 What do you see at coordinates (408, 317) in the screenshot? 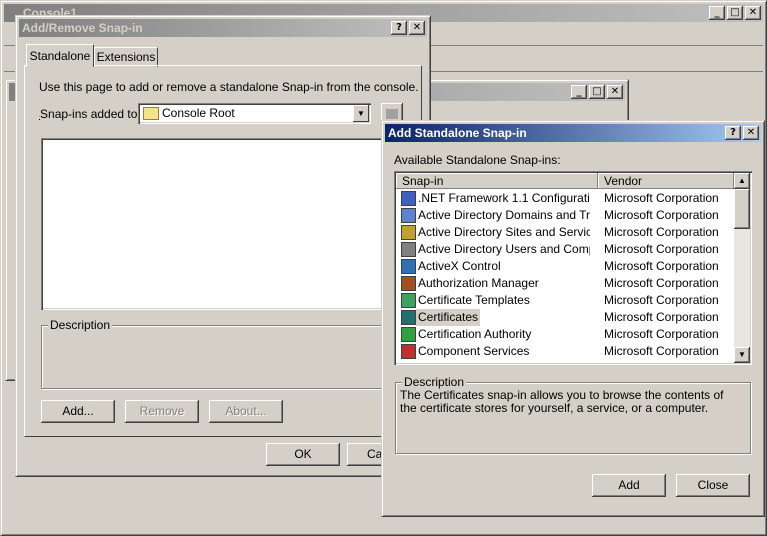
I see `certificates-icon` at bounding box center [408, 317].